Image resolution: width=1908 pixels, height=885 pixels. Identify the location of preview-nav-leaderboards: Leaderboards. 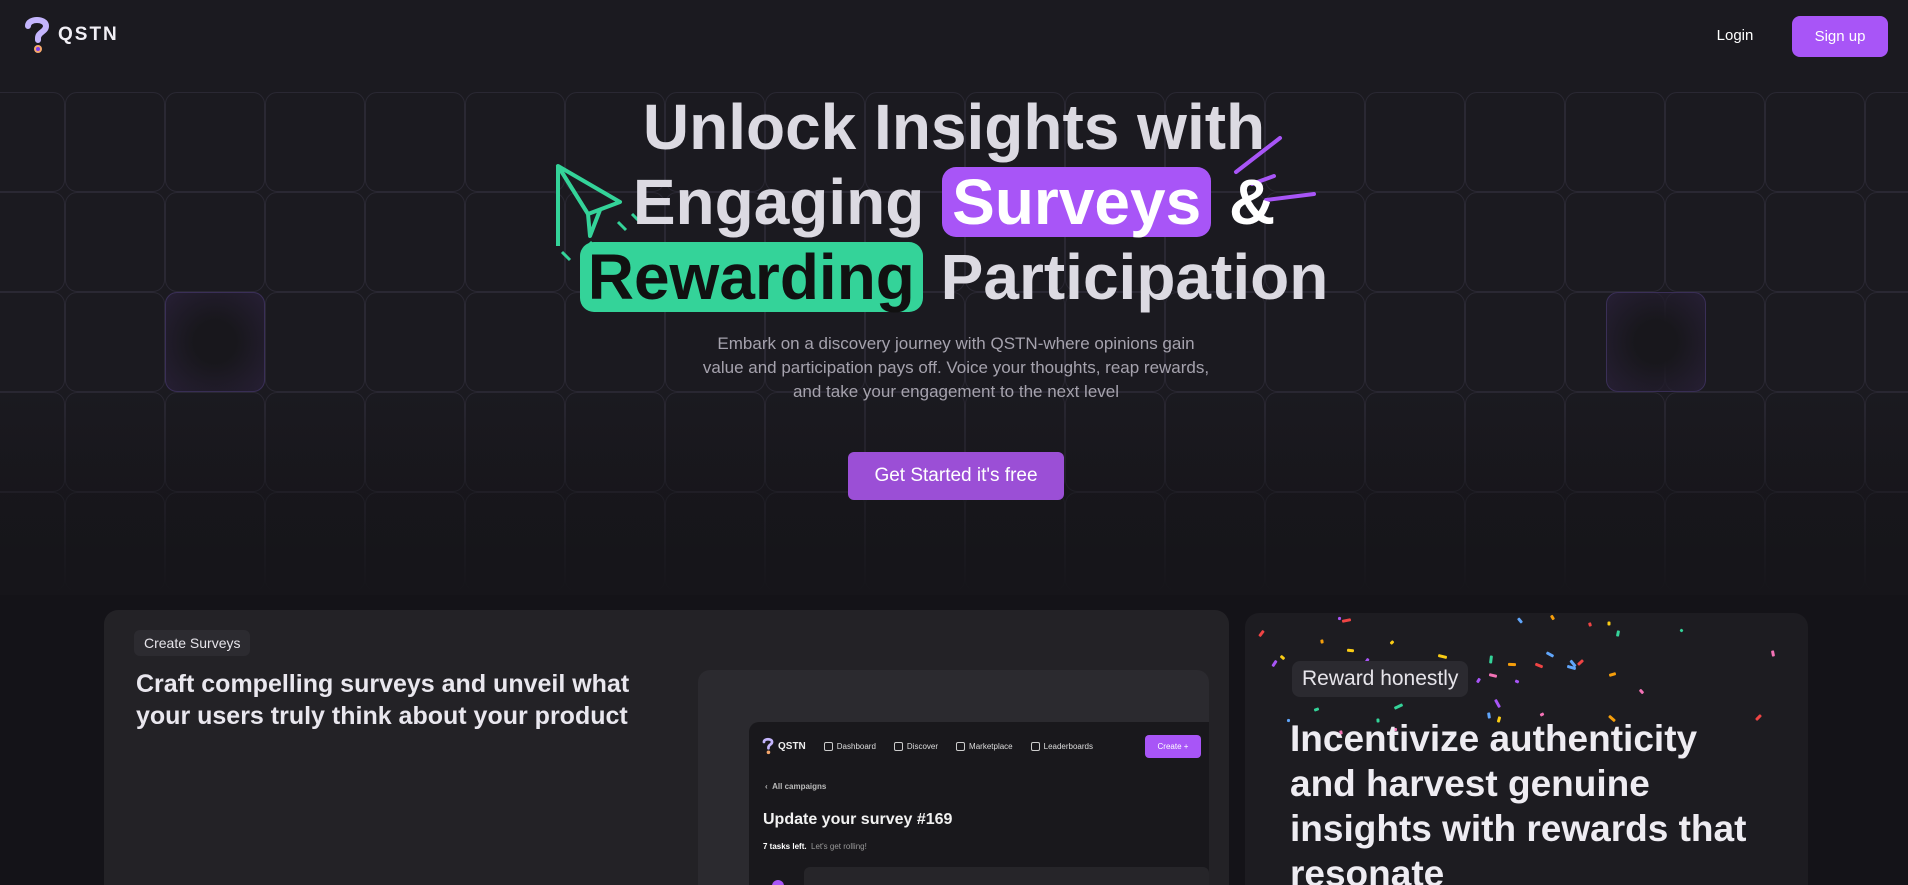
(1061, 746).